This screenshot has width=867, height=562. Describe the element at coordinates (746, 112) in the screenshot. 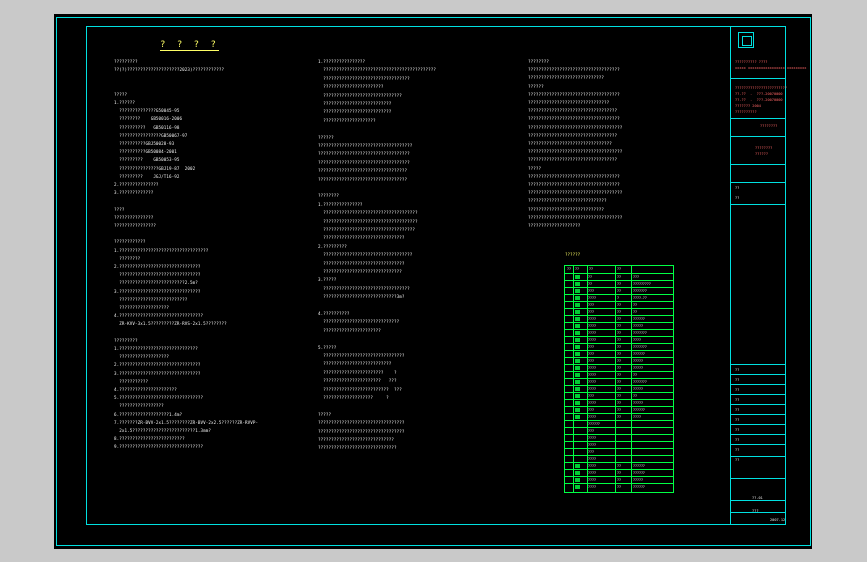

I see `certificate-line: ??????????` at that location.